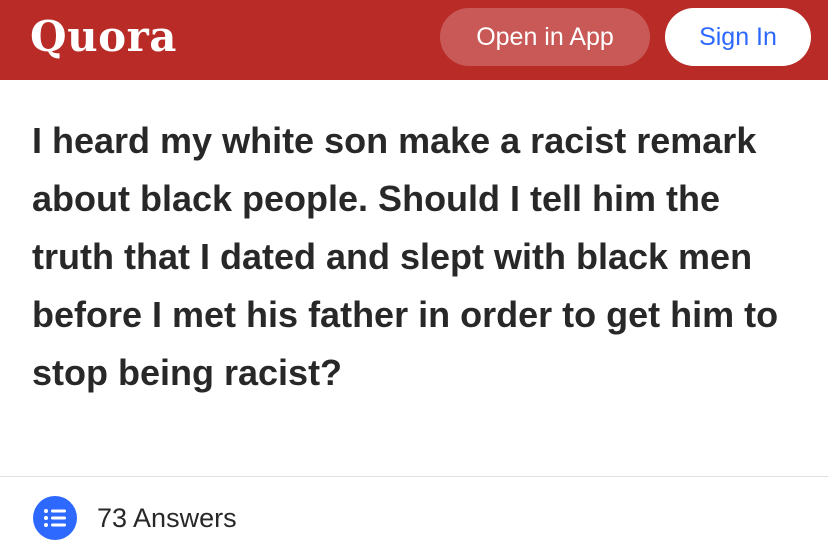  I want to click on sign-in-button: Sign In, so click(738, 37).